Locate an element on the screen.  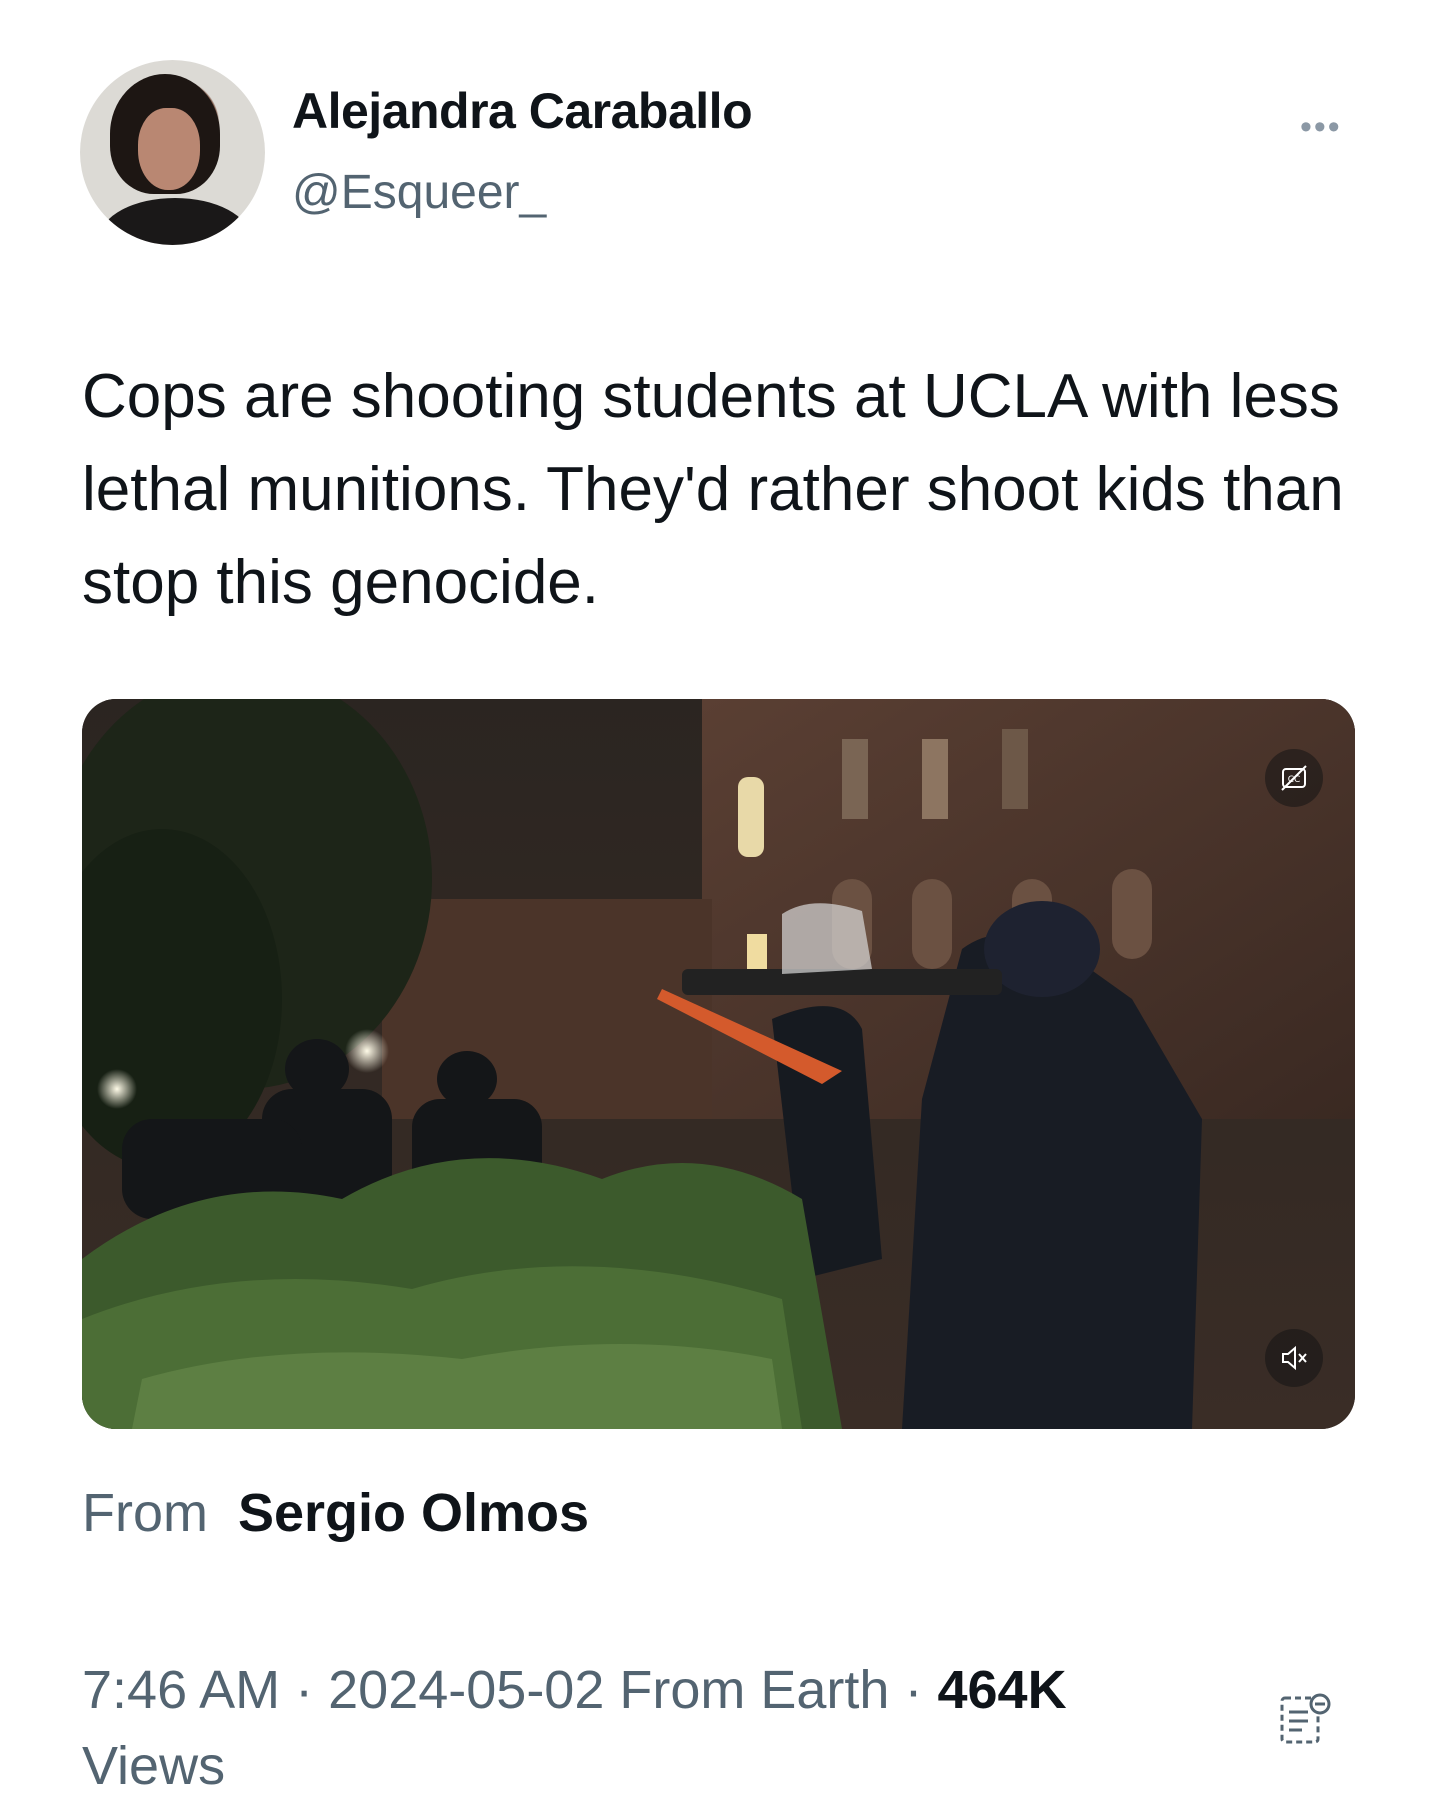
attribution-label: From is located at coordinates (145, 1513).